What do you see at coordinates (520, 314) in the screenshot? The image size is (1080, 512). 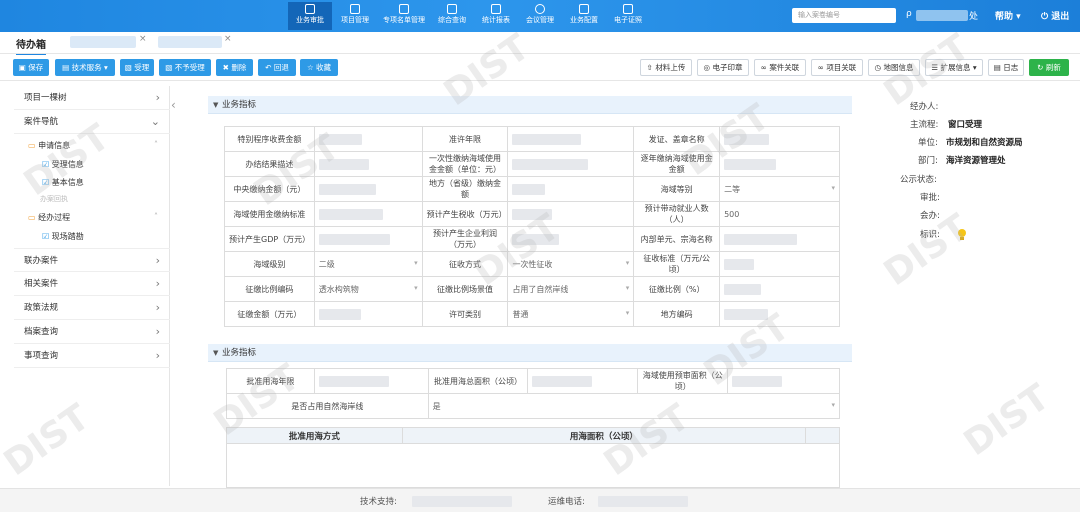 I see `field-value-text: 普通` at bounding box center [520, 314].